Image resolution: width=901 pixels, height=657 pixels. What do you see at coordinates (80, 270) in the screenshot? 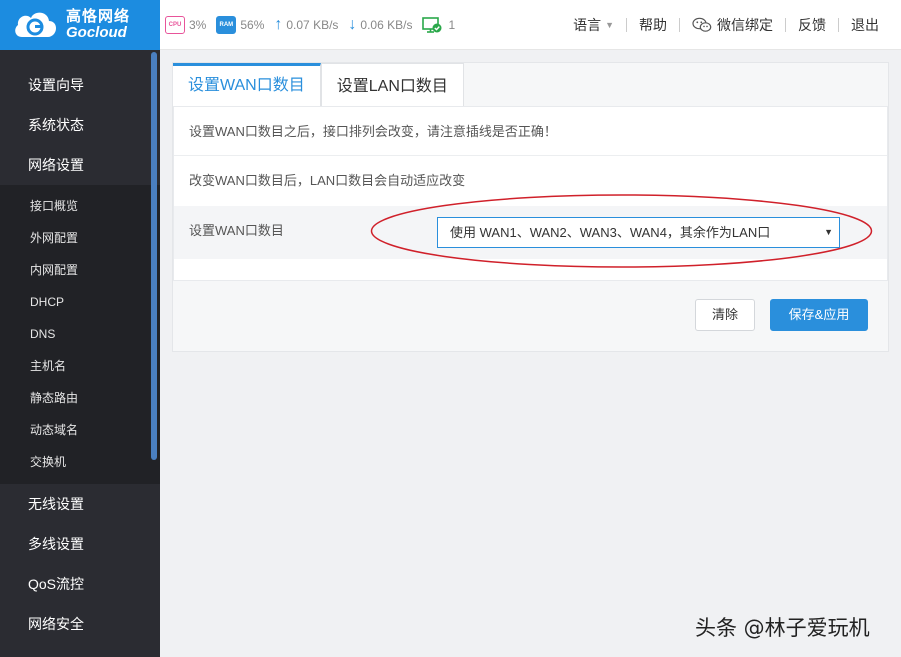
I see `sidebar-subitem-lan-config: 内网配置` at bounding box center [80, 270].